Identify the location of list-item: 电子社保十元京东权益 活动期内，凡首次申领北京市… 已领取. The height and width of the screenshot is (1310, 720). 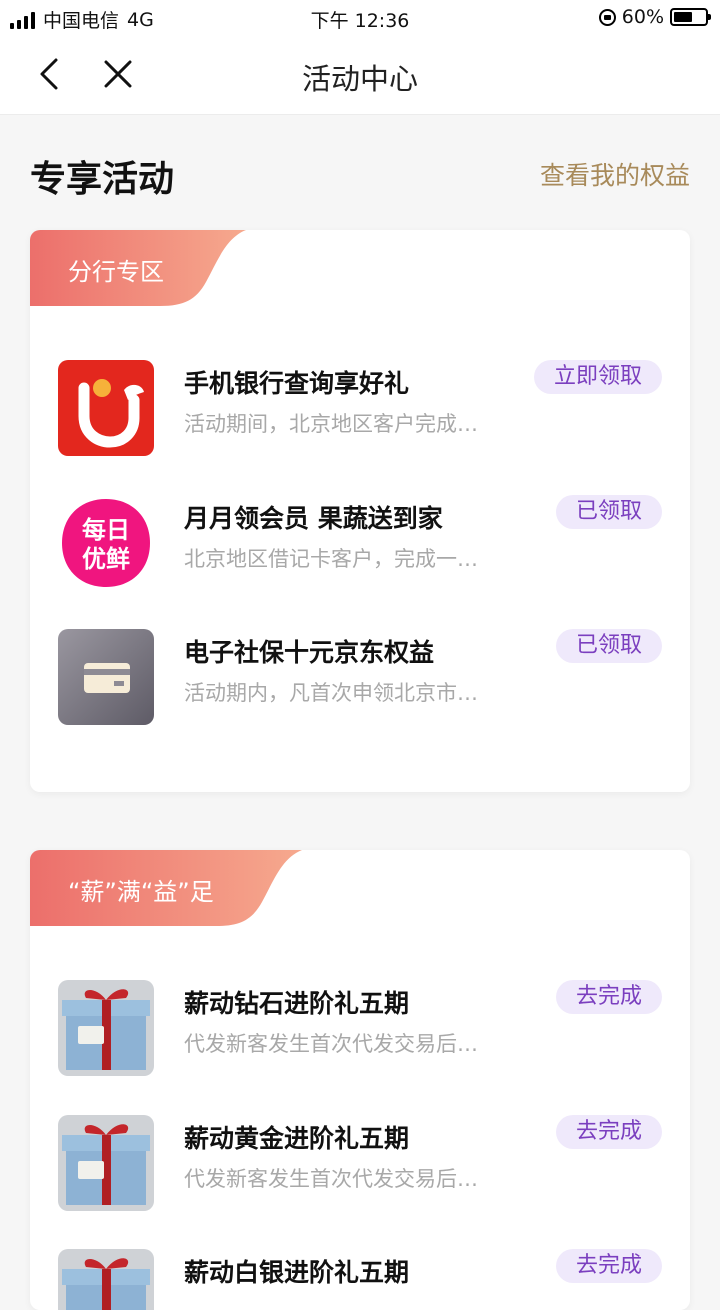
(360, 679).